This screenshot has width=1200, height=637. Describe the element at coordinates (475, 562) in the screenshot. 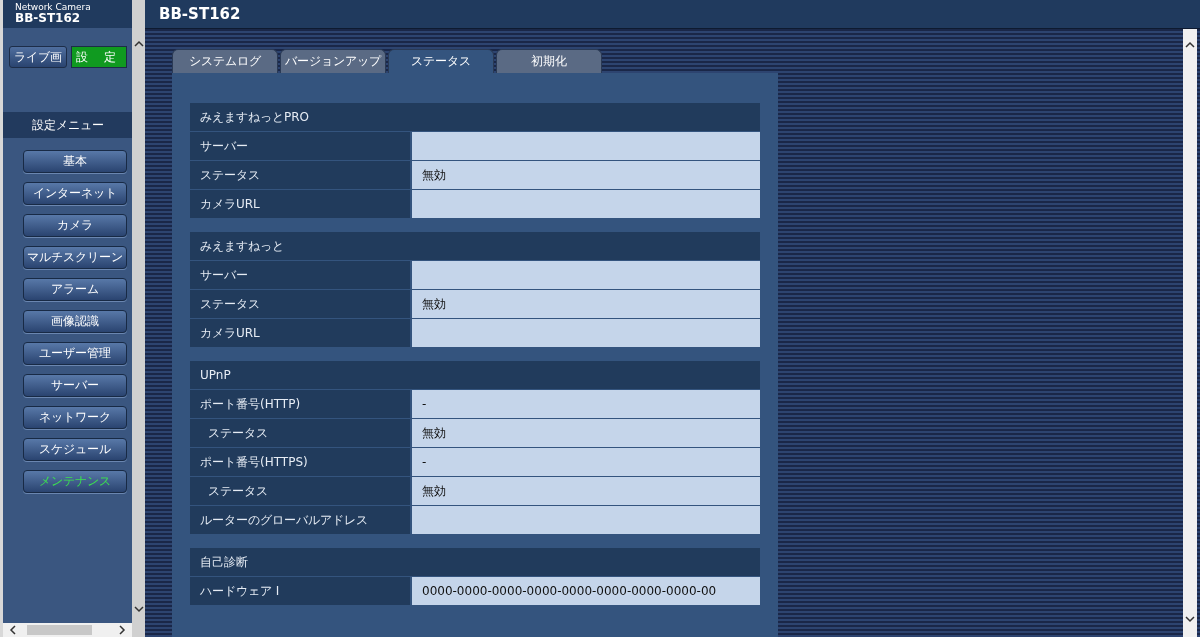

I see `section-heading: 自己診断` at that location.